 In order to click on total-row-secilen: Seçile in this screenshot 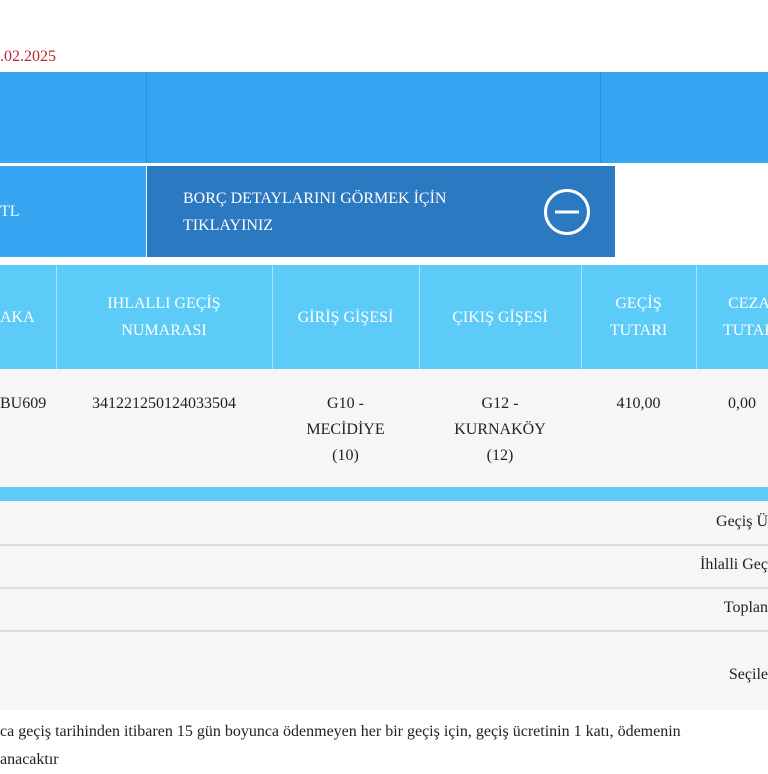, I will do `click(384, 671)`.